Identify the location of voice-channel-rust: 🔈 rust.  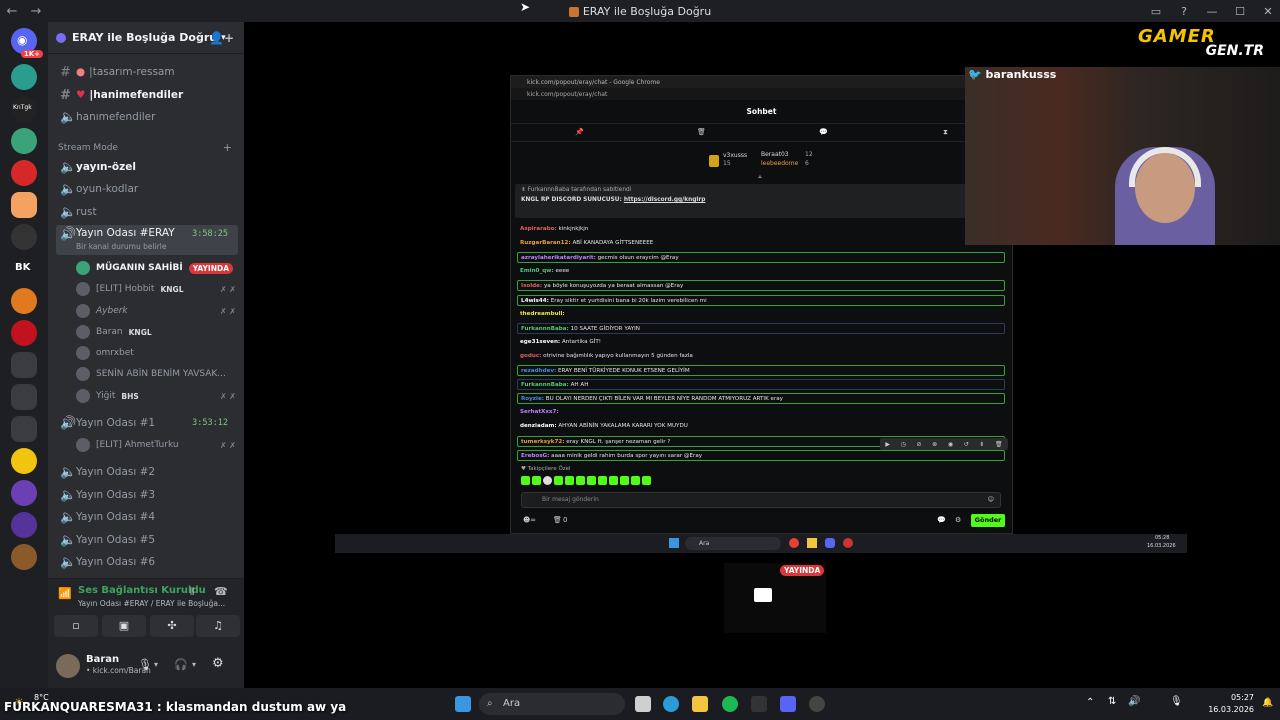
(147, 212).